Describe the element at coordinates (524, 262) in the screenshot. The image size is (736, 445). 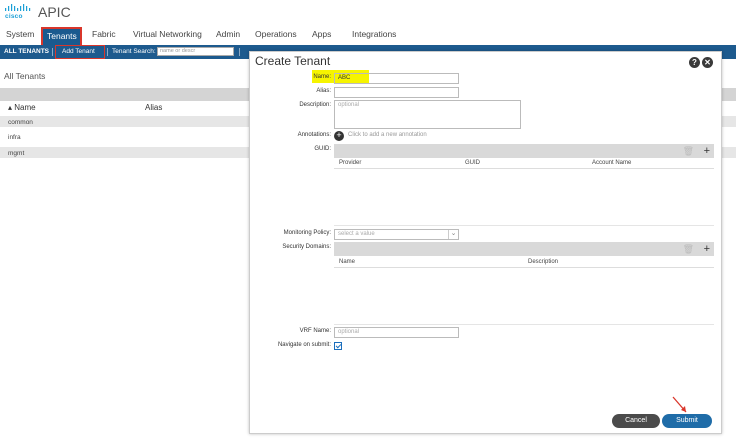
I see `security-table-header: Name Description` at that location.